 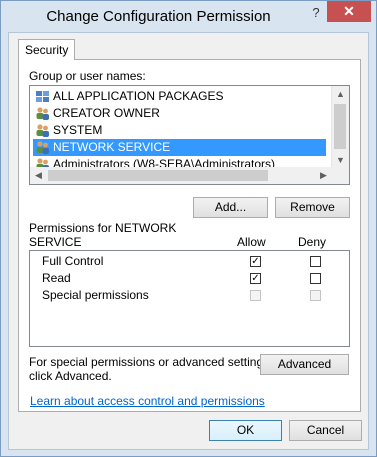 I want to click on special-deny-checkbox, so click(x=315, y=295).